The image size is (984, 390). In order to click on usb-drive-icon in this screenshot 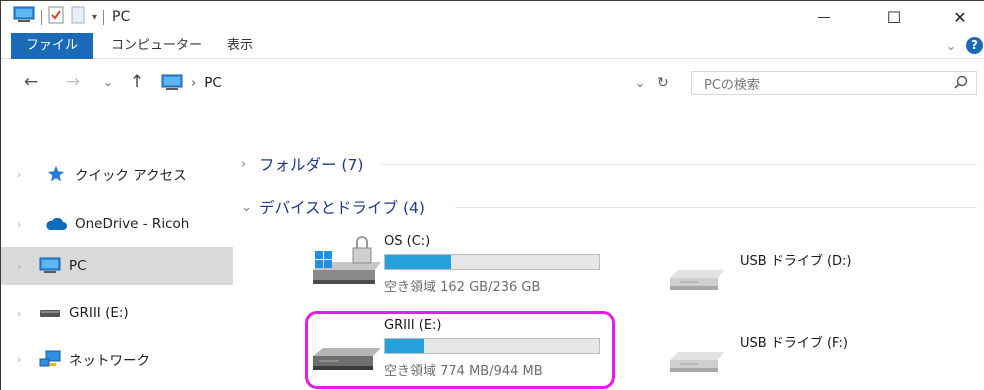, I will do `click(50, 313)`.